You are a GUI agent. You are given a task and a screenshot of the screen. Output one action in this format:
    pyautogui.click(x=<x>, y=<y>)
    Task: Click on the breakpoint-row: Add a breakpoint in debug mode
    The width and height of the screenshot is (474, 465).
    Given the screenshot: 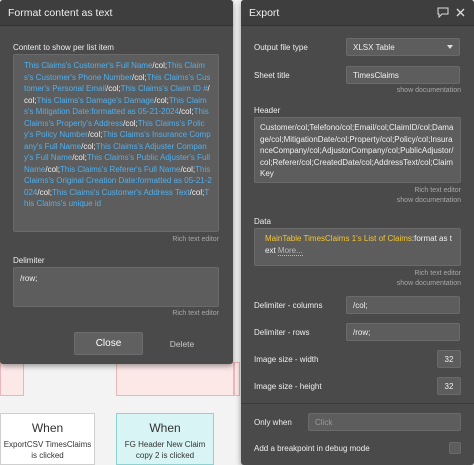 What is the action you would take?
    pyautogui.click(x=357, y=448)
    